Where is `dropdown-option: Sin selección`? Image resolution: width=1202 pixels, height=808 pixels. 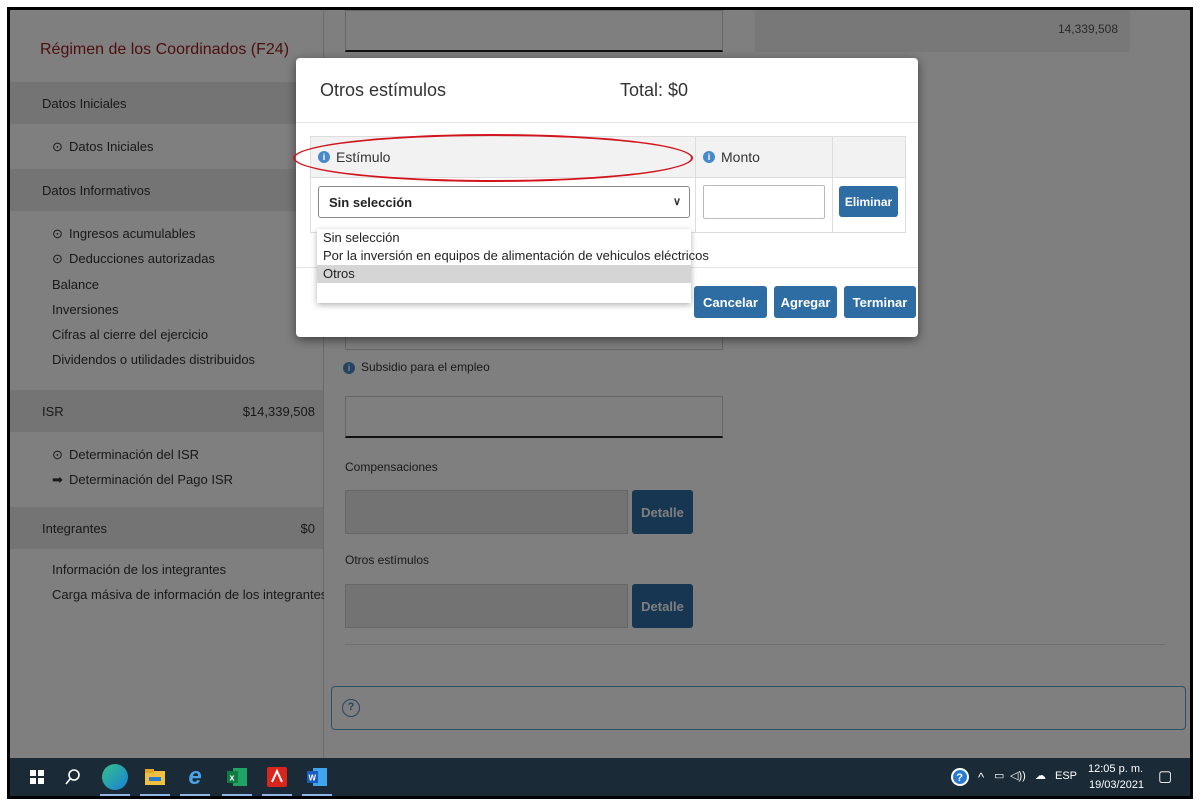
dropdown-option: Sin selección is located at coordinates (504, 238).